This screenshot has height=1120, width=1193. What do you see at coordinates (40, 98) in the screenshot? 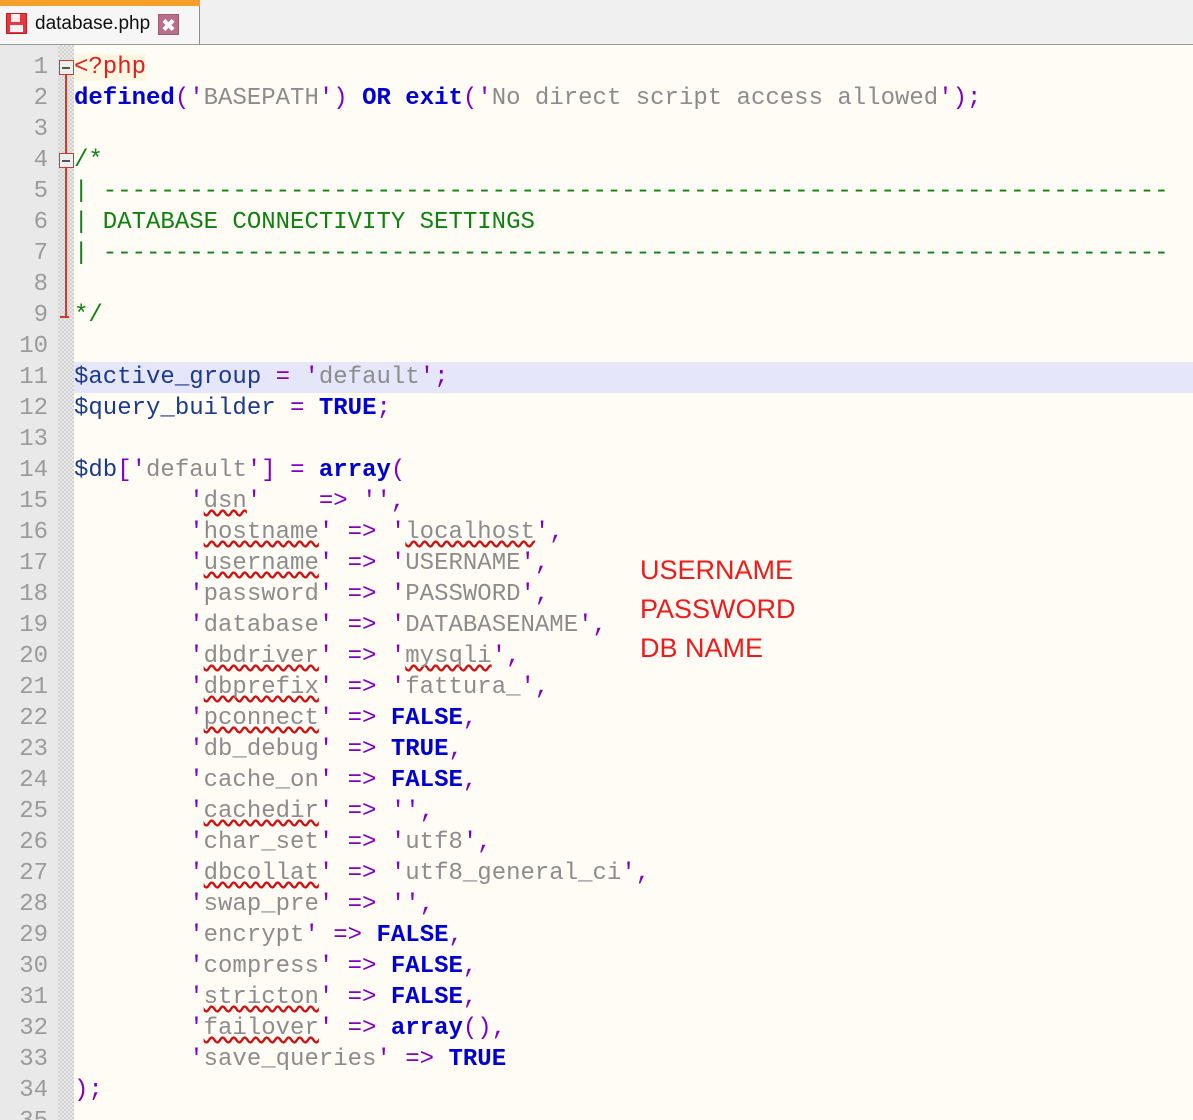
I see `line-number: 2` at bounding box center [40, 98].